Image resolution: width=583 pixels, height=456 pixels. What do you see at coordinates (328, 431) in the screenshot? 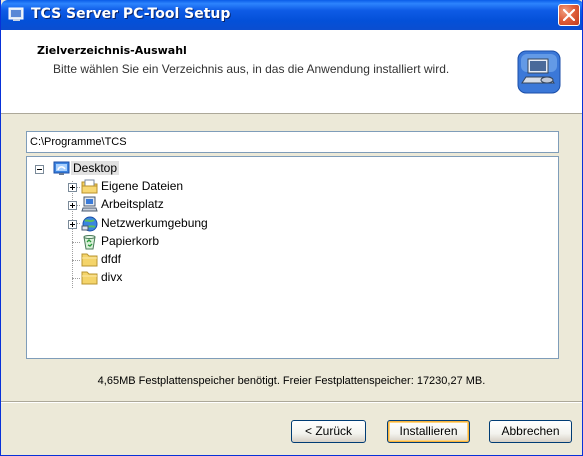
I see `back-button: < Zurück` at bounding box center [328, 431].